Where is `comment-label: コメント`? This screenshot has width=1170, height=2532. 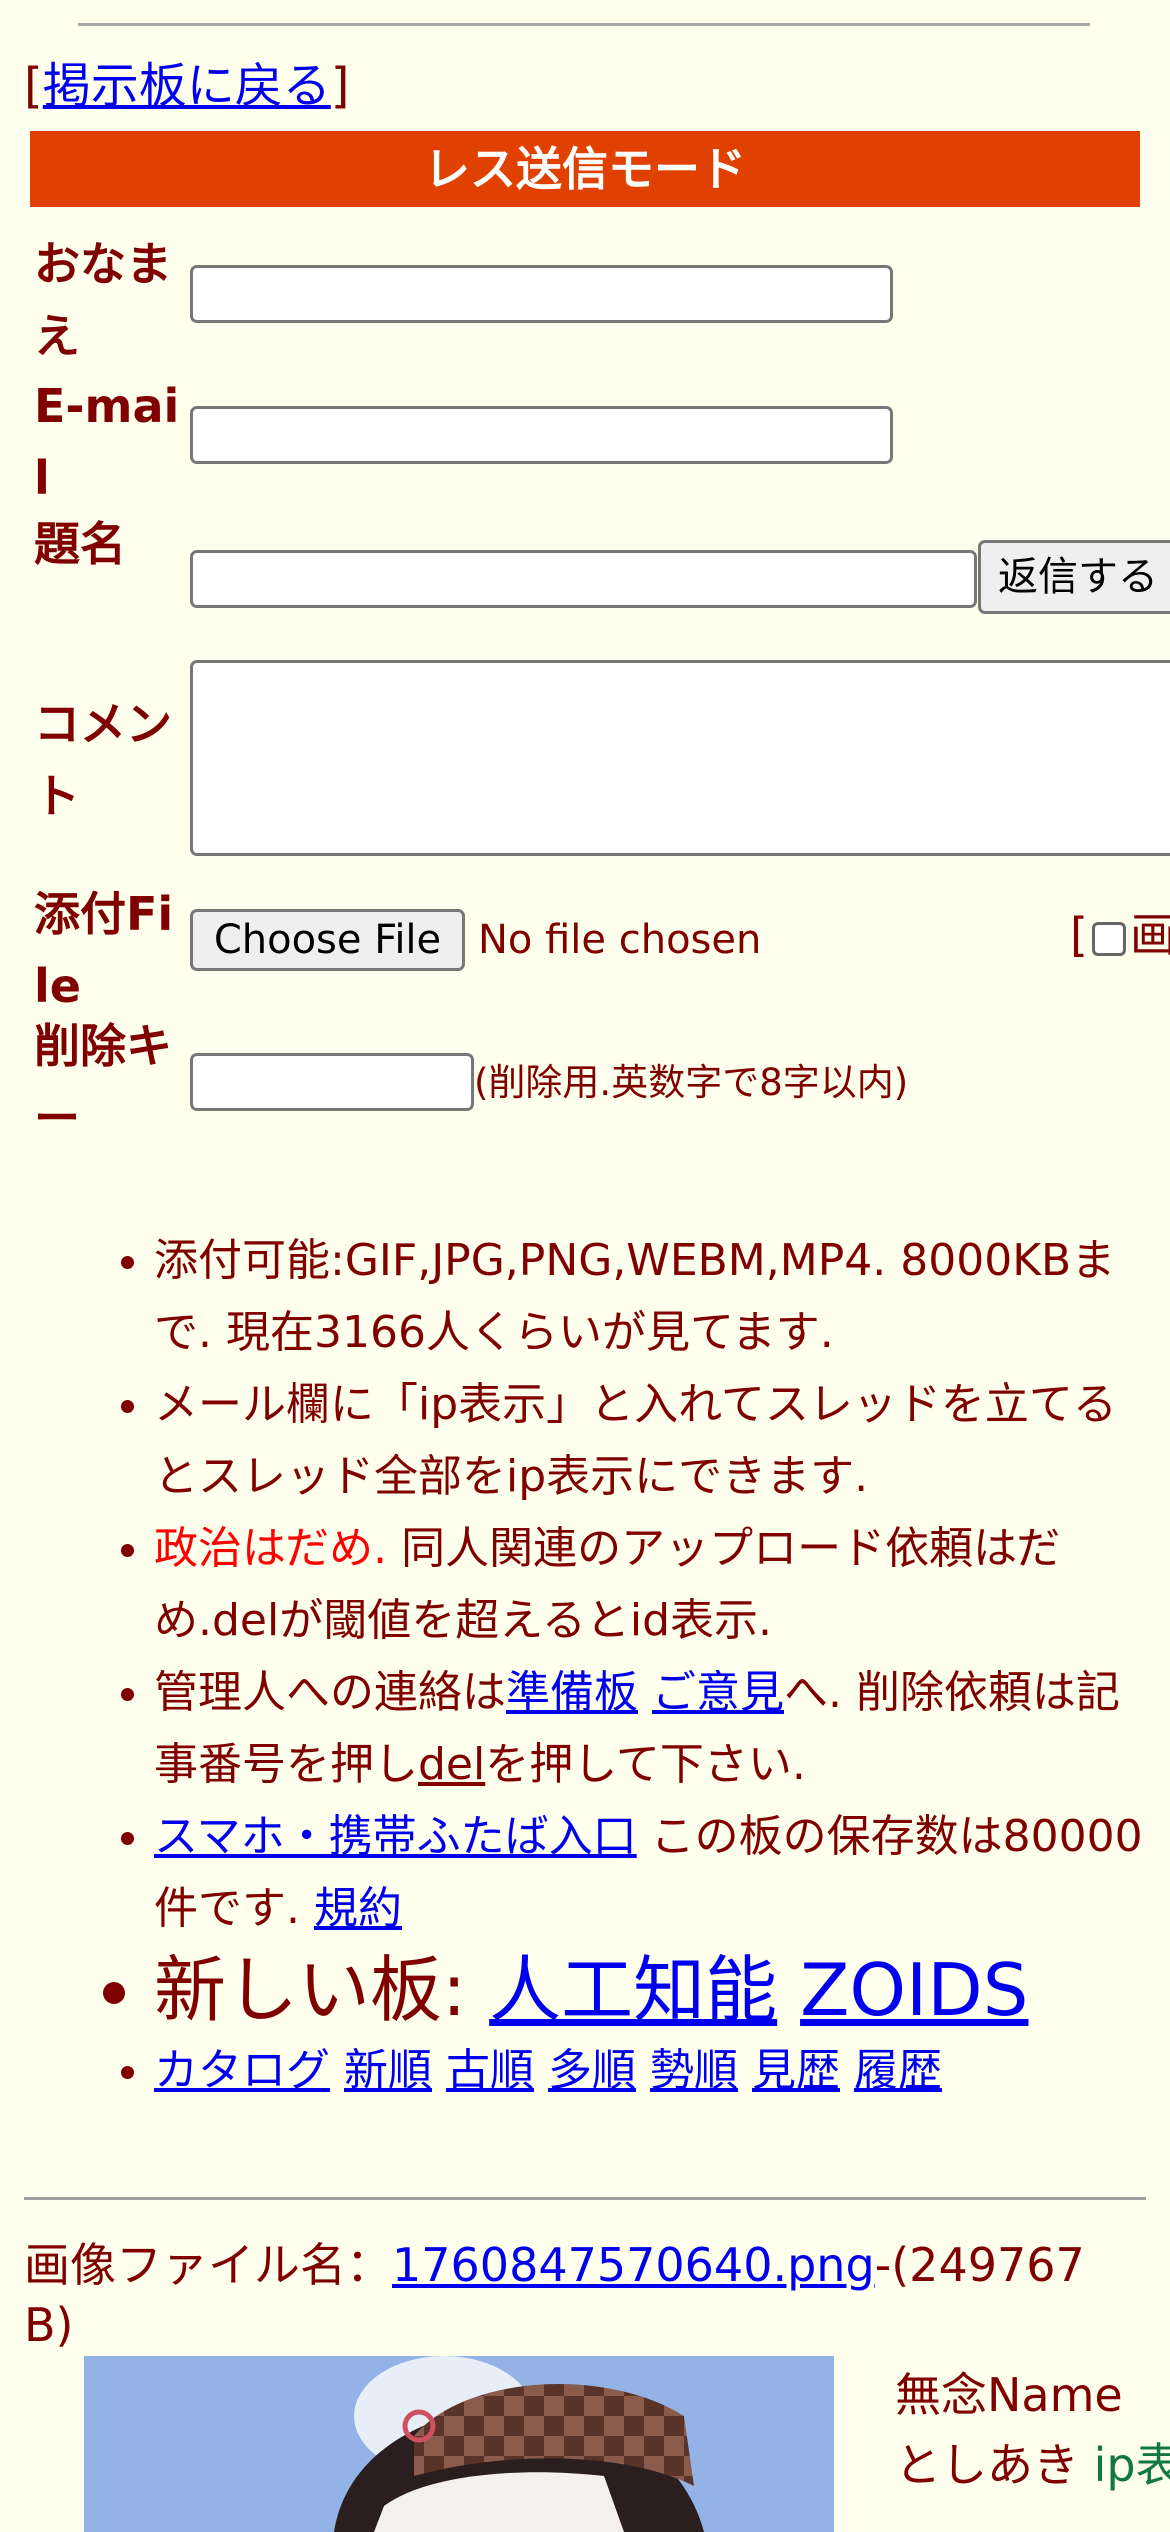
comment-label: コメント is located at coordinates (103, 760).